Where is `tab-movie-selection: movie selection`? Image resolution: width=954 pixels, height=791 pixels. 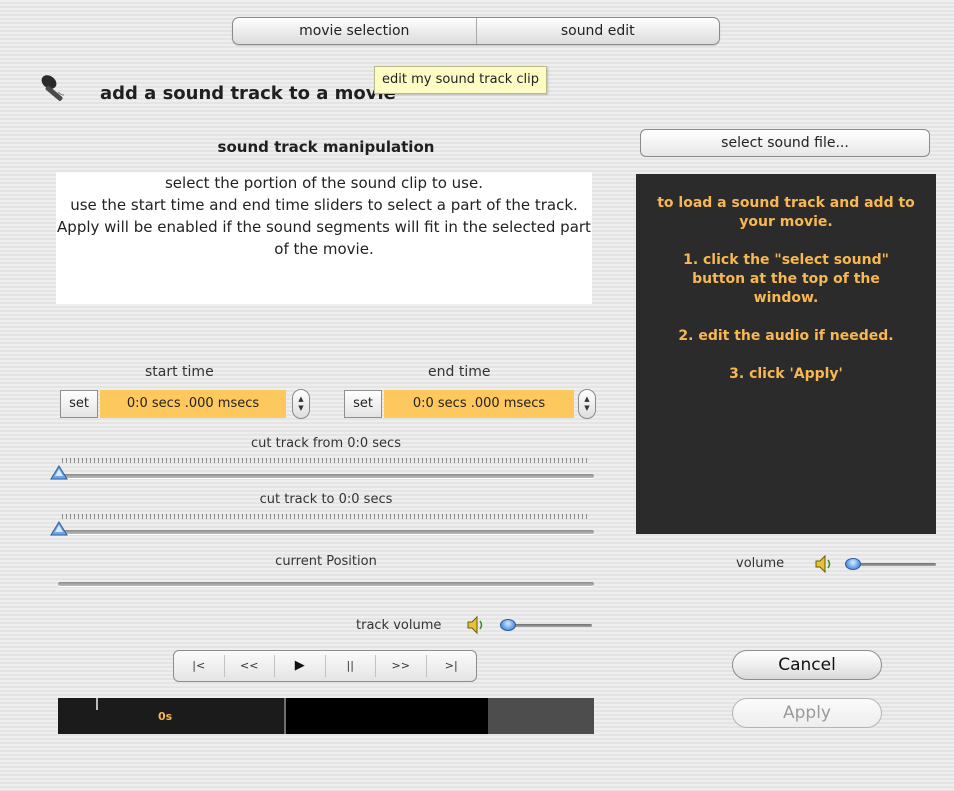
tab-movie-selection: movie selection is located at coordinates (354, 31).